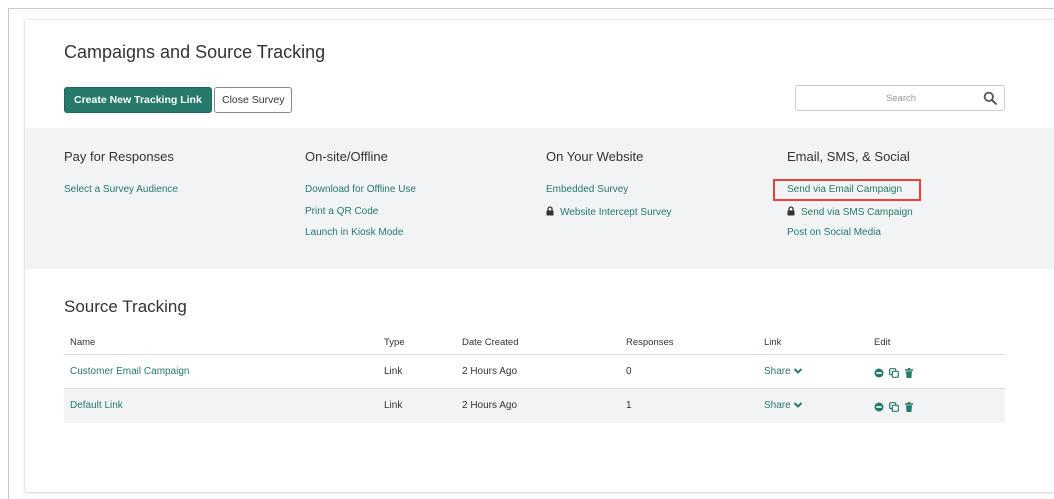  I want to click on select-survey-audience-link: Select a Survey Audience, so click(121, 189).